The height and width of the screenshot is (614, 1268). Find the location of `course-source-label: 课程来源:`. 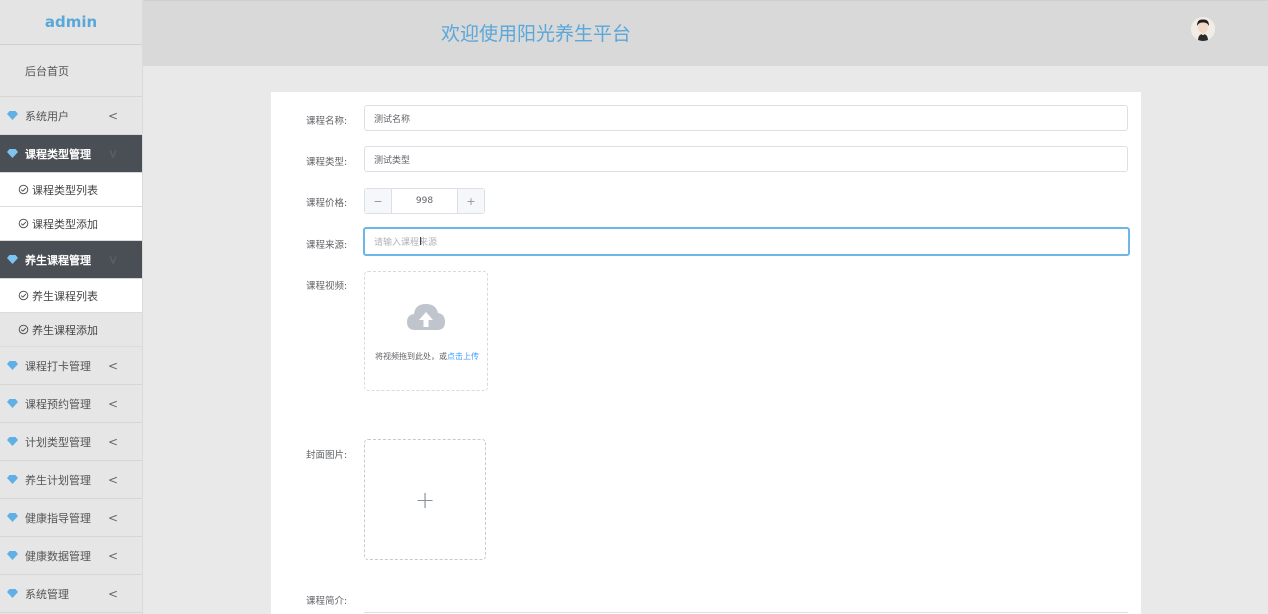

course-source-label: 课程来源: is located at coordinates (327, 245).